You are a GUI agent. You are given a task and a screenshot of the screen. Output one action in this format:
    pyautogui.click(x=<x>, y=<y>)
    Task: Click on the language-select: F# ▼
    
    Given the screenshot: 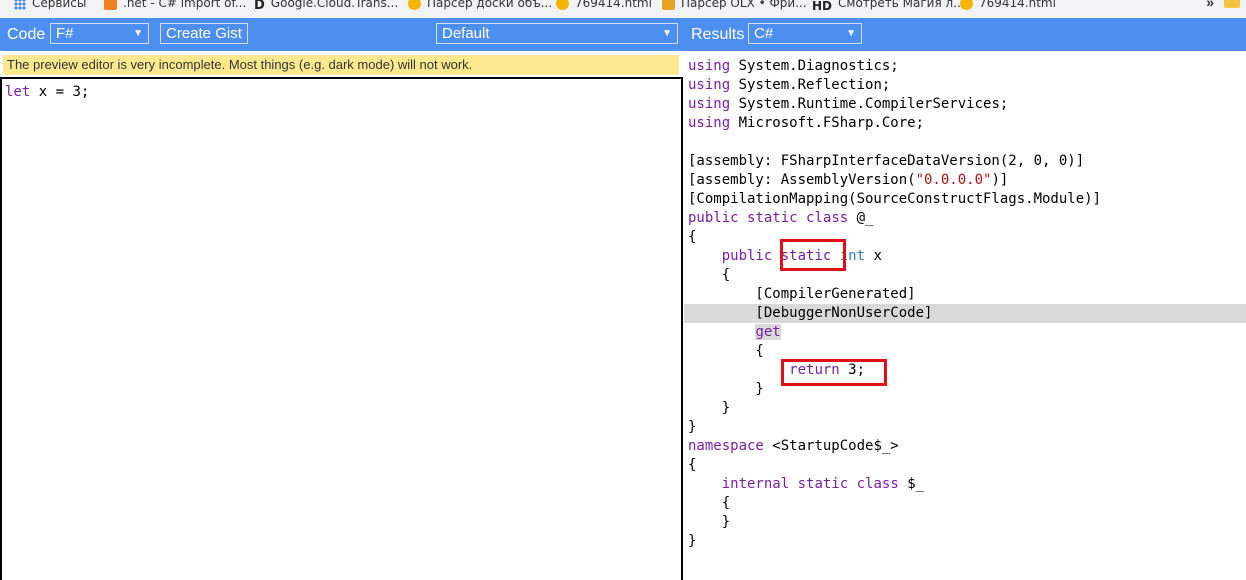 What is the action you would take?
    pyautogui.click(x=99, y=33)
    